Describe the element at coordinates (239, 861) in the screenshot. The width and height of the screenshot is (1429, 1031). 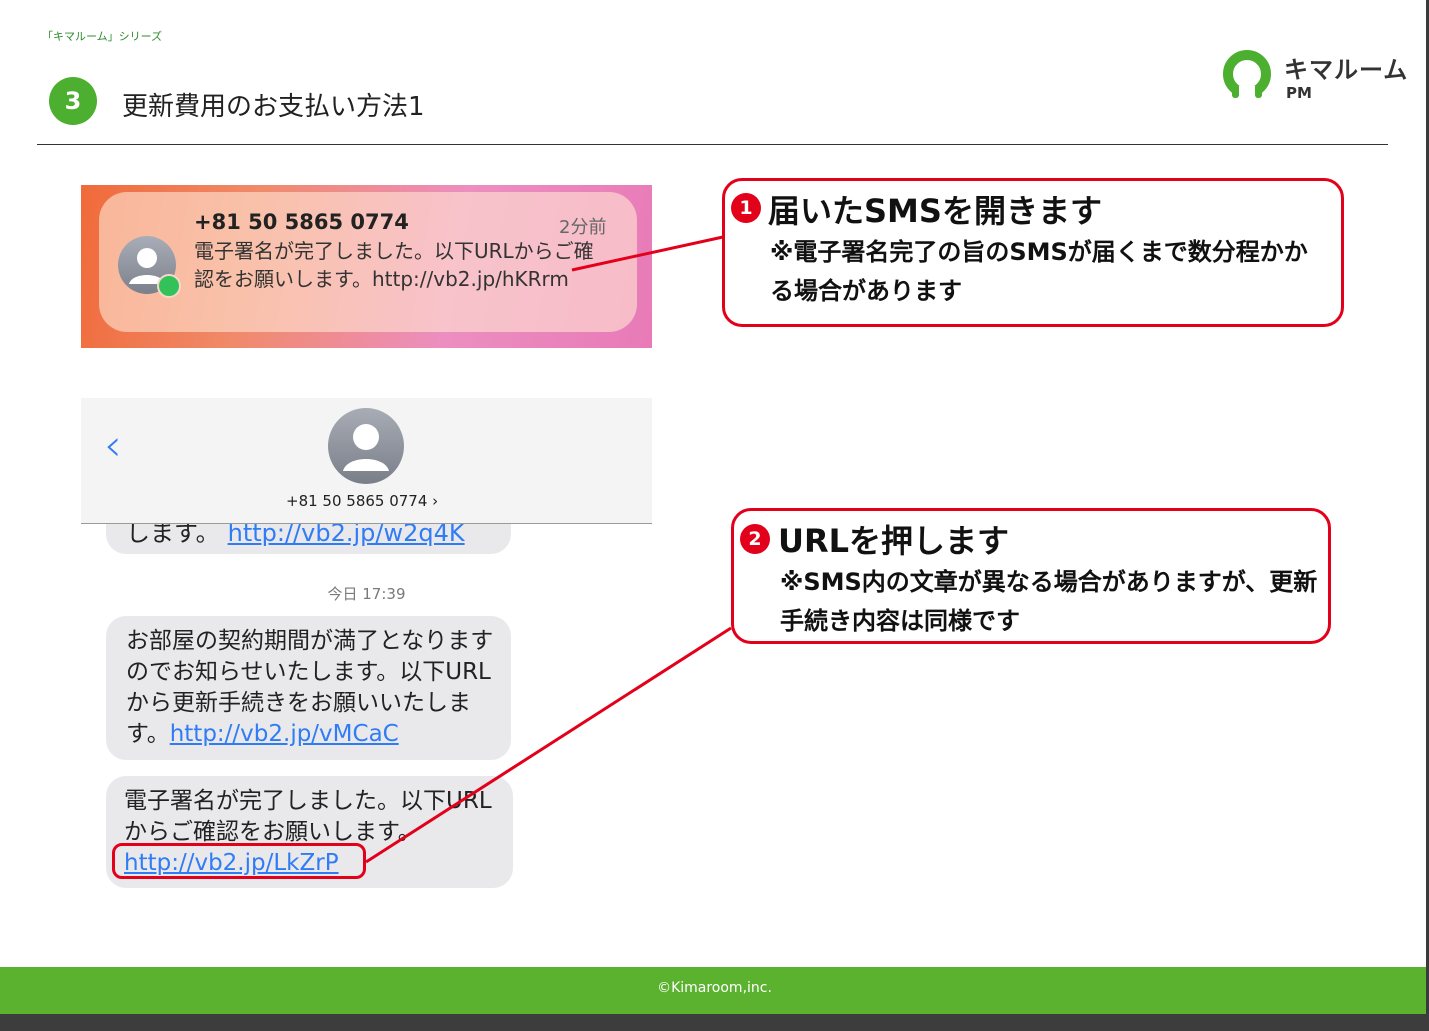
I see `link-highlight-box` at that location.